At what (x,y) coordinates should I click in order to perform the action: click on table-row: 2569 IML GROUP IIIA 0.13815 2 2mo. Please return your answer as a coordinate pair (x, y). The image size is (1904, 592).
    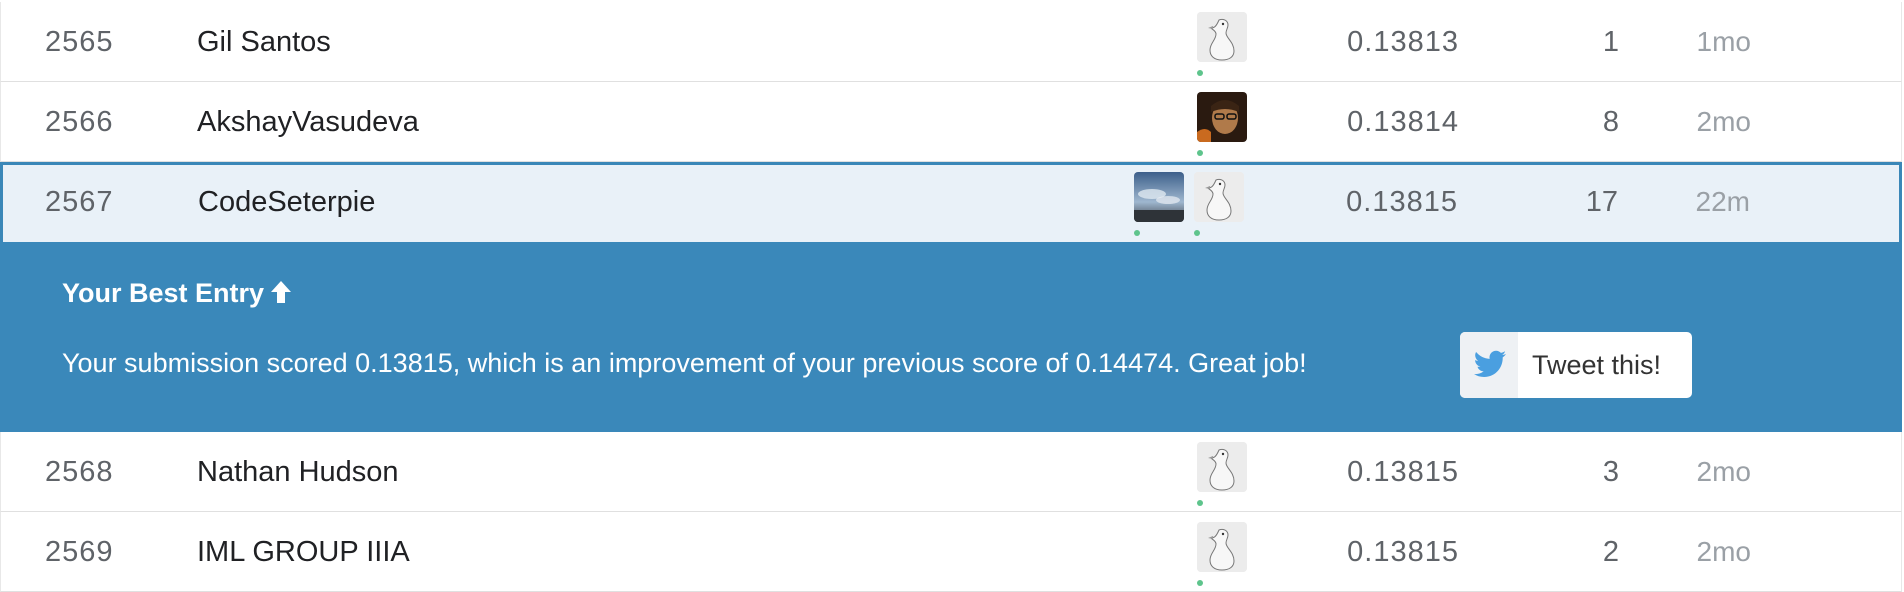
    Looking at the image, I should click on (951, 552).